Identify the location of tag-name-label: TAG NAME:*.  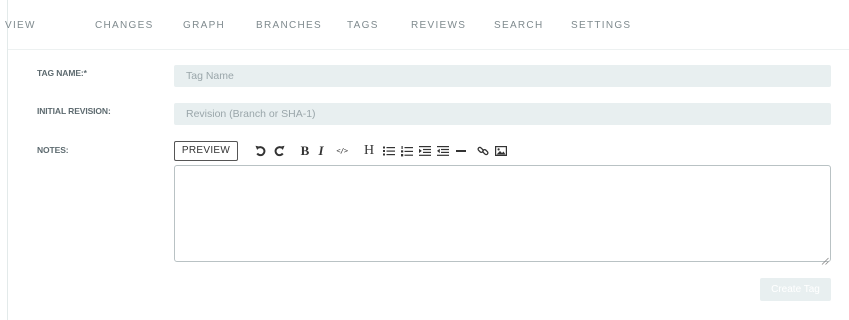
(62, 73).